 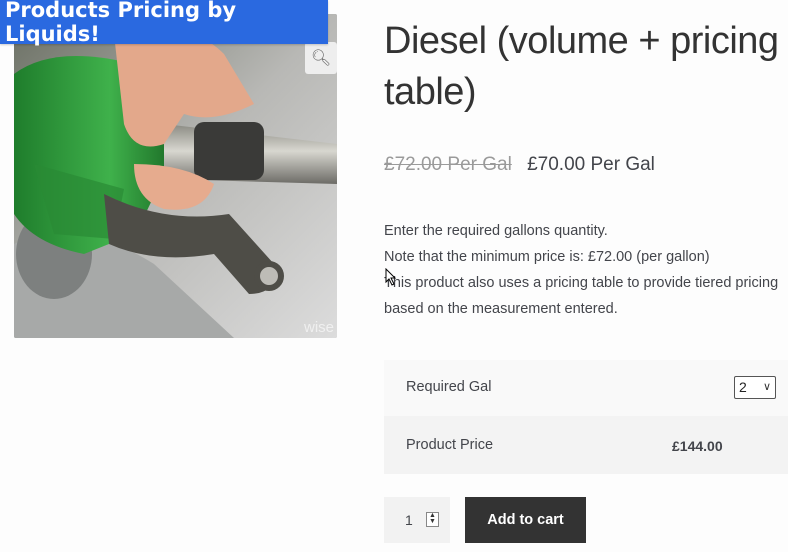 What do you see at coordinates (586, 445) in the screenshot?
I see `product-price-row: Product Price £144.00` at bounding box center [586, 445].